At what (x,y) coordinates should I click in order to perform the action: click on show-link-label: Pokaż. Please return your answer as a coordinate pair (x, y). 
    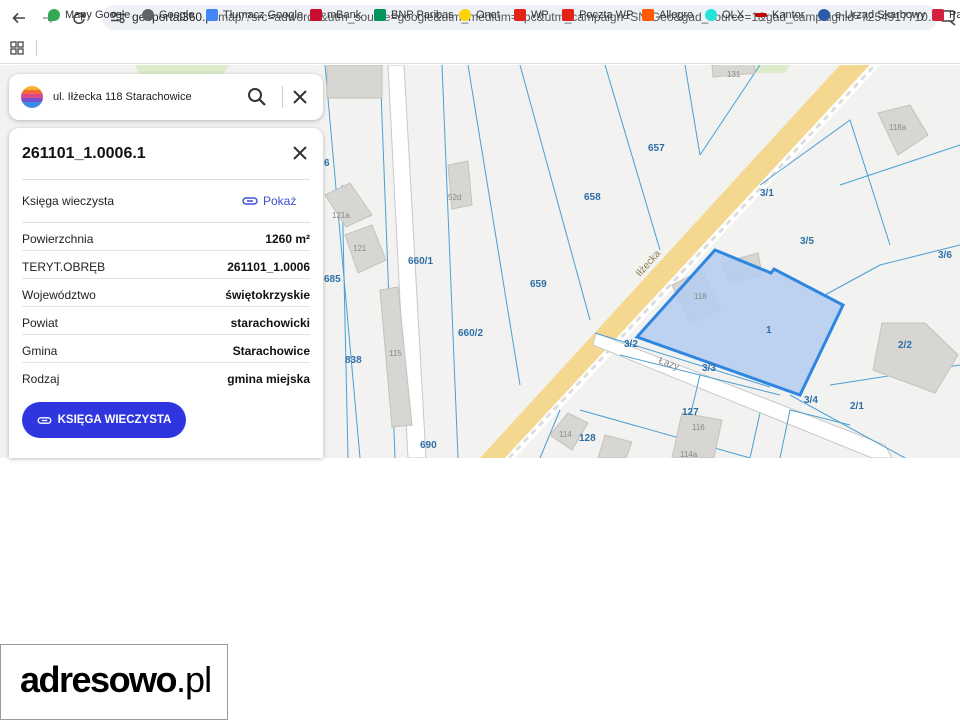
    Looking at the image, I should click on (280, 201).